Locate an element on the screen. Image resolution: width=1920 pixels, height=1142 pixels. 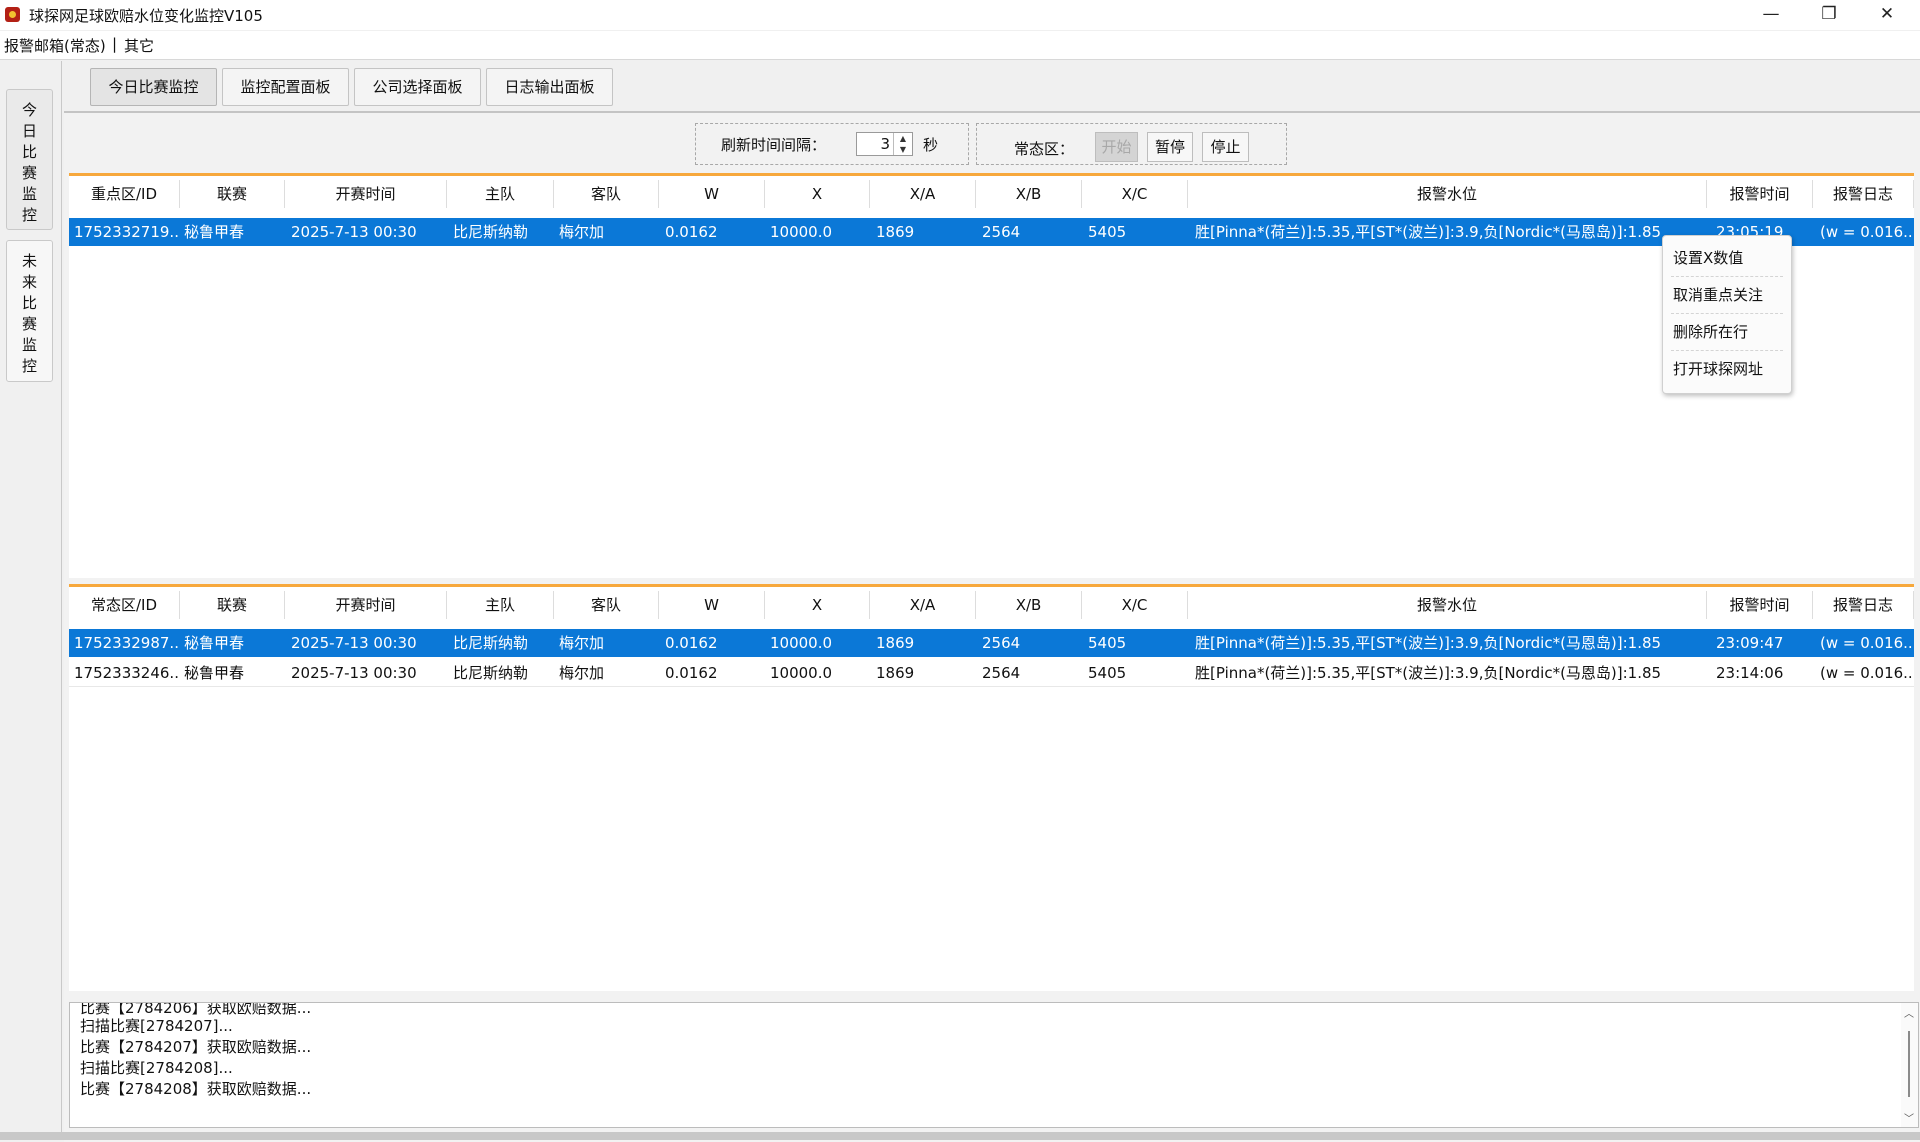
menu-item-delete-row: 删除所在行 is located at coordinates (1727, 332).